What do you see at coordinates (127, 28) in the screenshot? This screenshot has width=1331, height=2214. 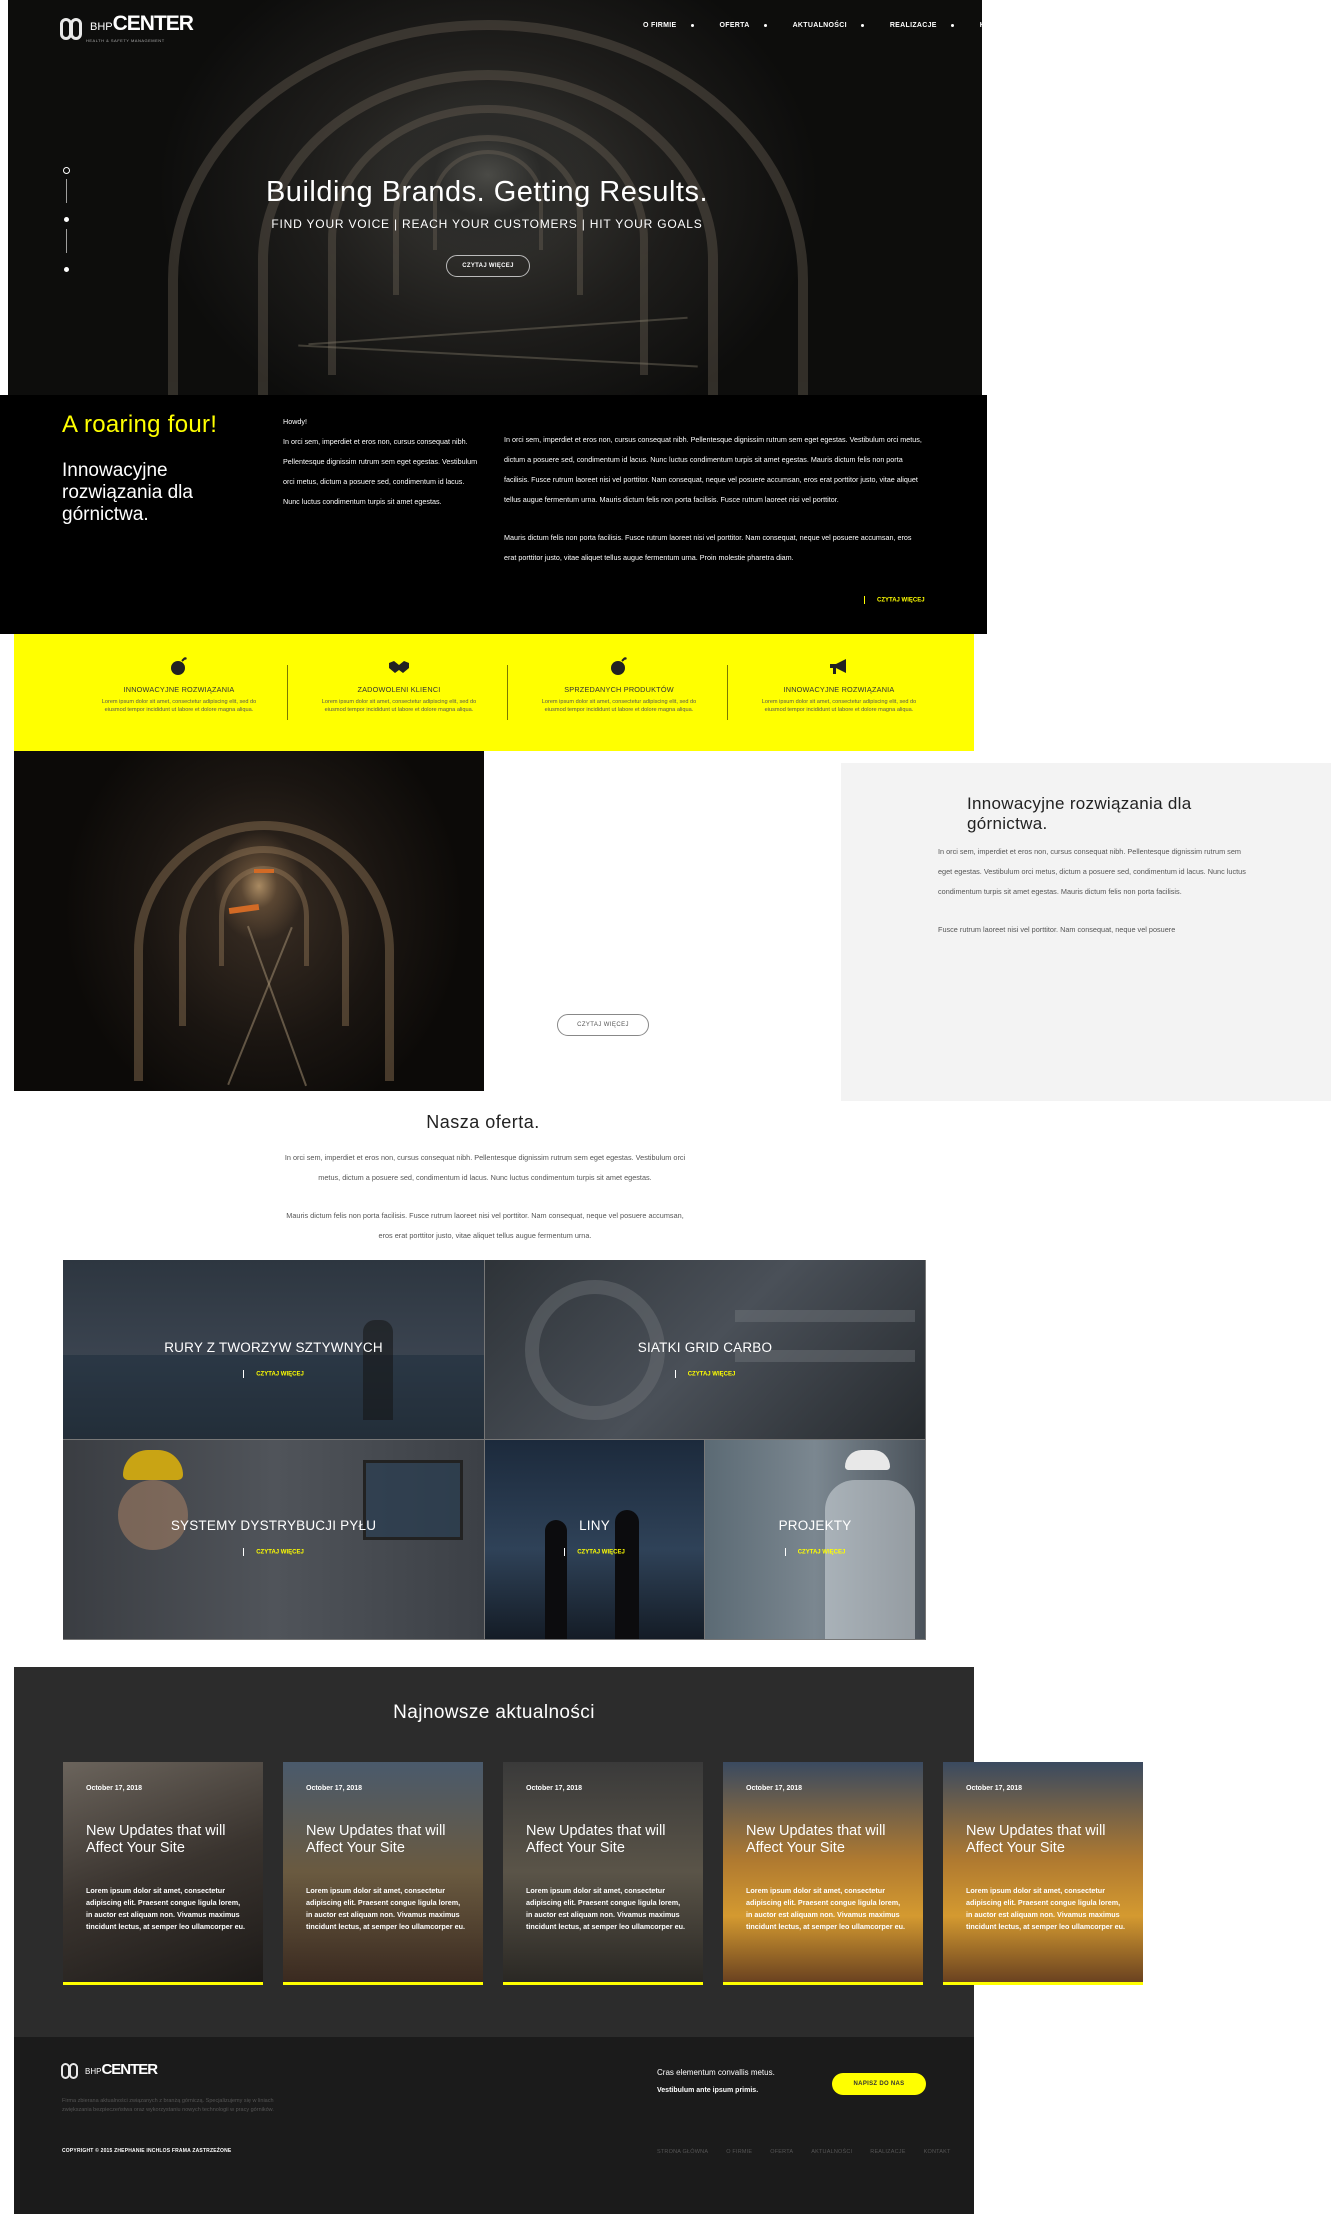 I see `site-logo: BHPCENTER HEALTH & SAFETY MANAGEMENT` at bounding box center [127, 28].